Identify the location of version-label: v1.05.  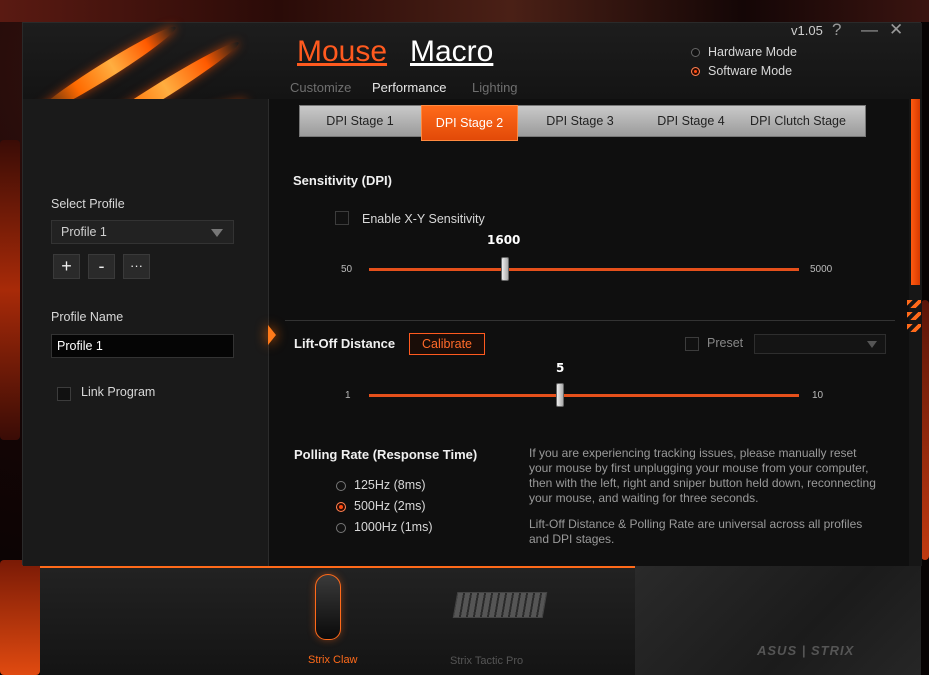
(807, 30).